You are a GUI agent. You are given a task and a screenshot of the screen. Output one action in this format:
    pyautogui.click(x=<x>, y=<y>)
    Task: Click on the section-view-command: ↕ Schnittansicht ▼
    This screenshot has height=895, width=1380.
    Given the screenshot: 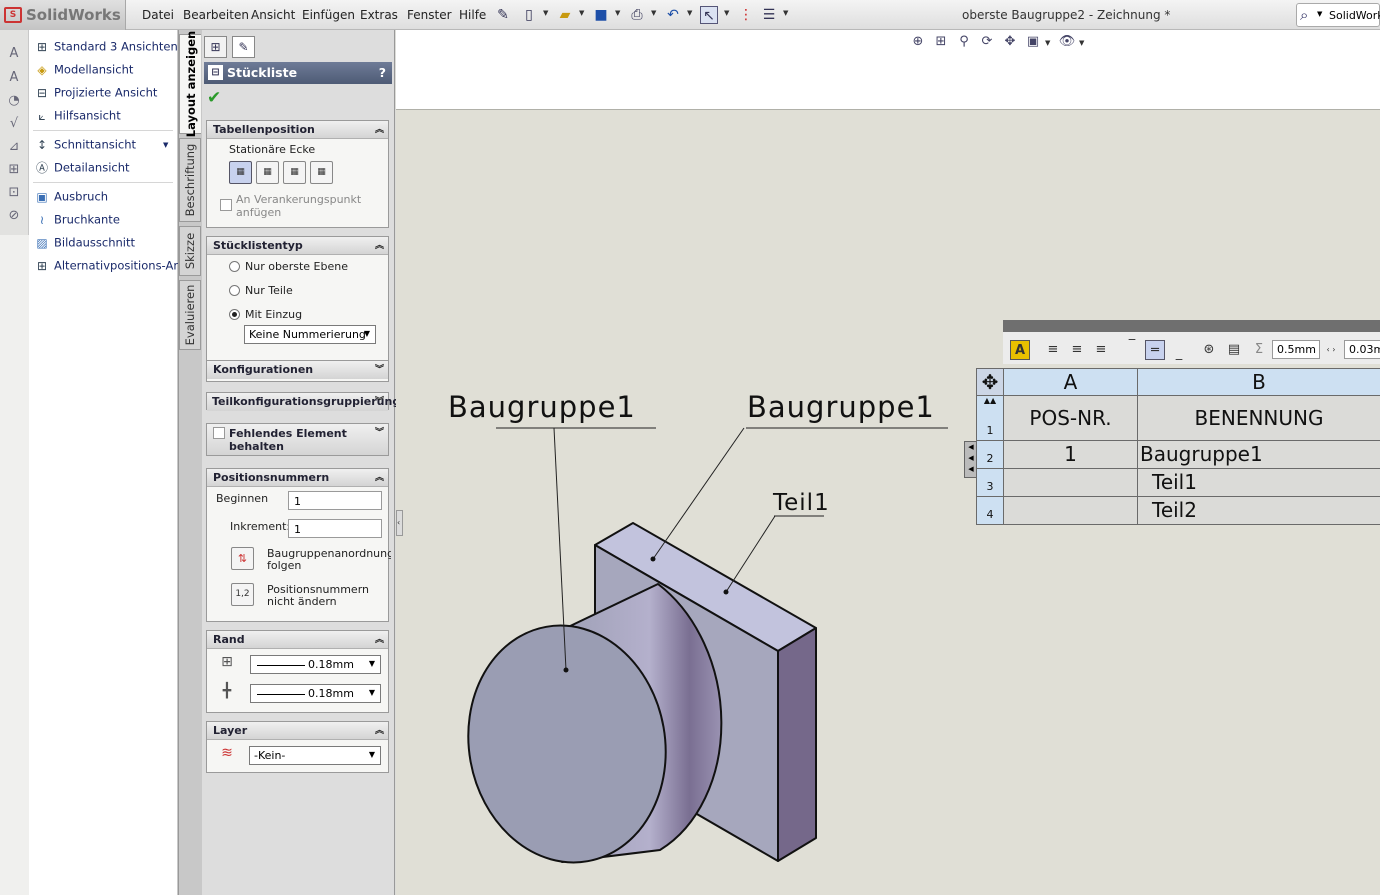 What is the action you would take?
    pyautogui.click(x=101, y=145)
    